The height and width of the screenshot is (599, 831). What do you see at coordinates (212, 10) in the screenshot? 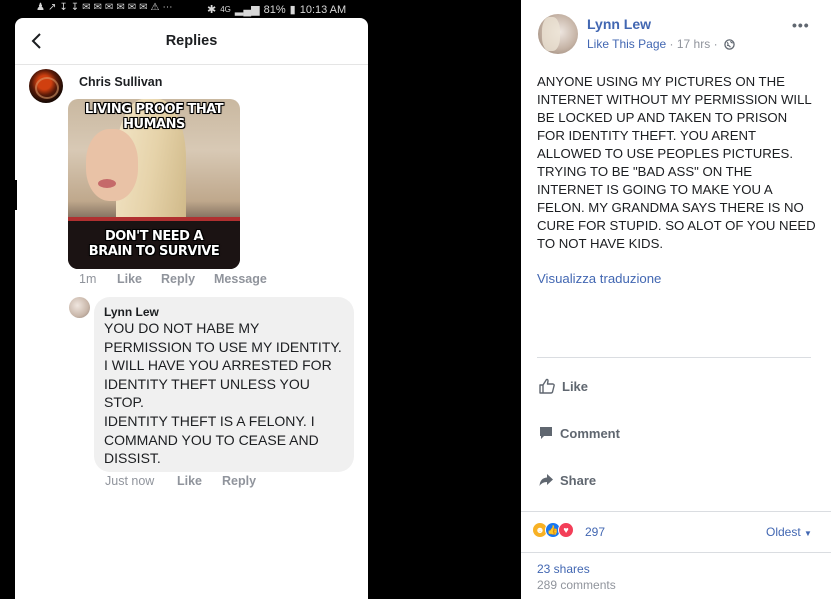
I see `bluetooth-icon: ✱` at bounding box center [212, 10].